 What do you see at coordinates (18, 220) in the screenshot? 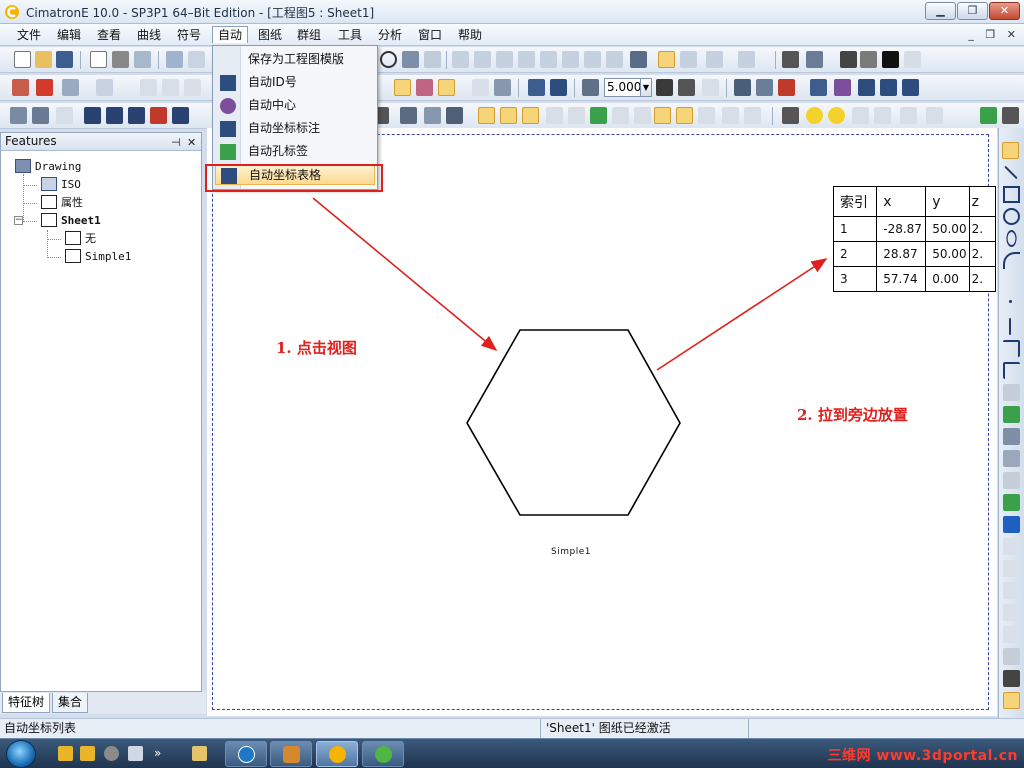
I see `sheet-expander: −` at bounding box center [18, 220].